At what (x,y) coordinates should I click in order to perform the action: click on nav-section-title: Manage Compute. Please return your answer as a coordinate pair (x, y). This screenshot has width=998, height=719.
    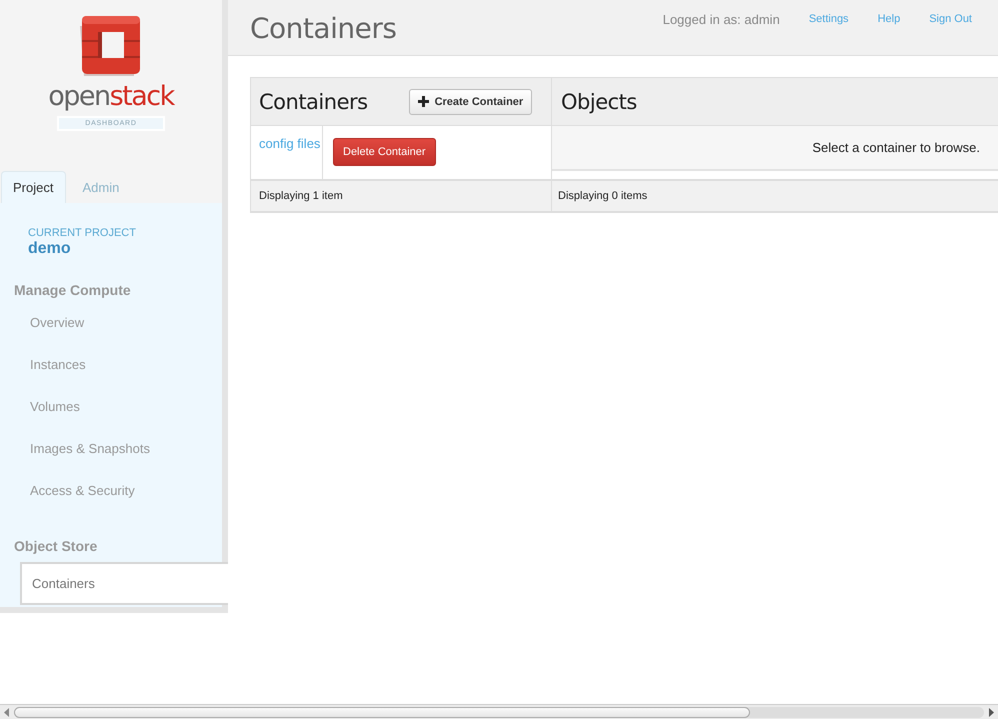
    Looking at the image, I should click on (73, 290).